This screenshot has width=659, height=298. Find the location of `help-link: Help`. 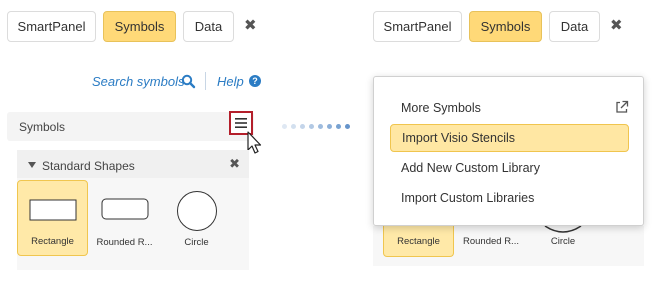

help-link: Help is located at coordinates (230, 81).